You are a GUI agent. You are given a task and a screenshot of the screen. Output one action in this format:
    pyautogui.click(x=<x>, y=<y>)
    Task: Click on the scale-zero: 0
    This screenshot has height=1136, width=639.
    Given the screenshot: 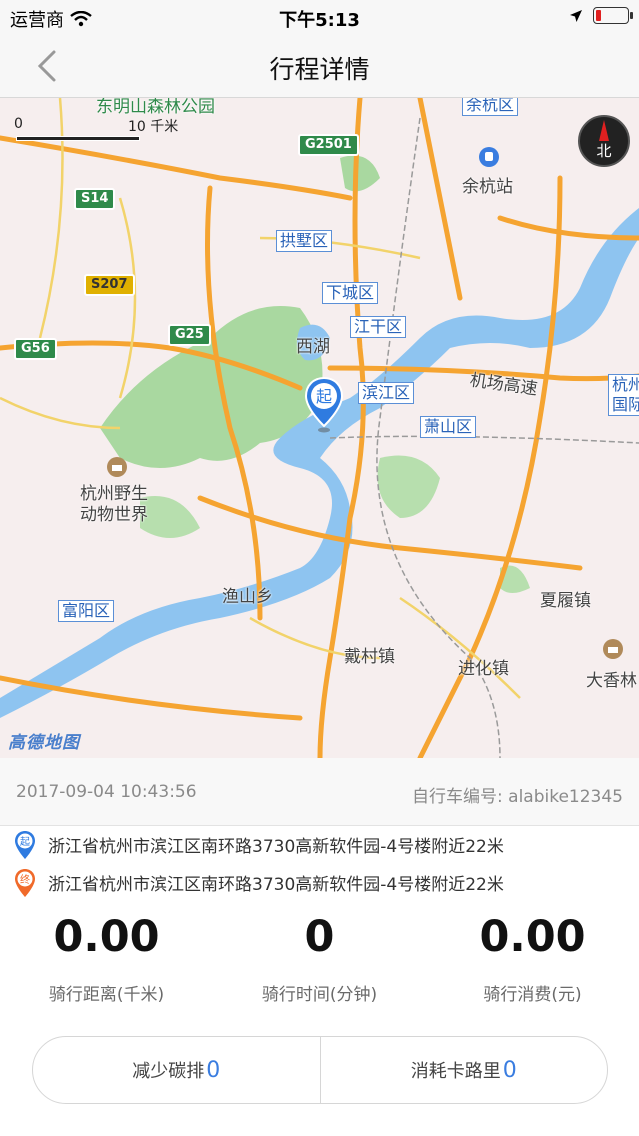 What is the action you would take?
    pyautogui.click(x=18, y=124)
    